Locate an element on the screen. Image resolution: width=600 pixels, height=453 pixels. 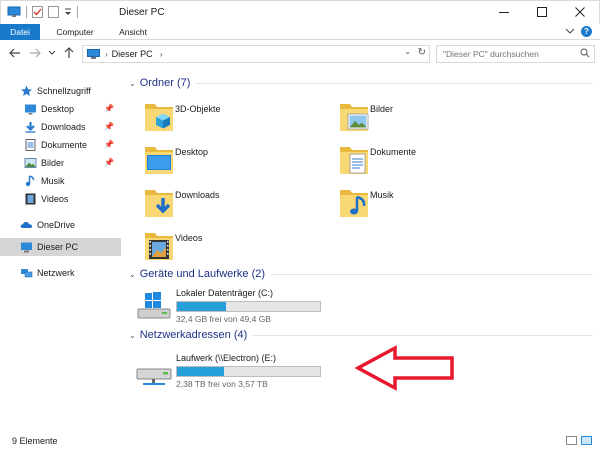
section-network-header: ⌄ Netzwerkadressen (4) is located at coordinates (358, 335).